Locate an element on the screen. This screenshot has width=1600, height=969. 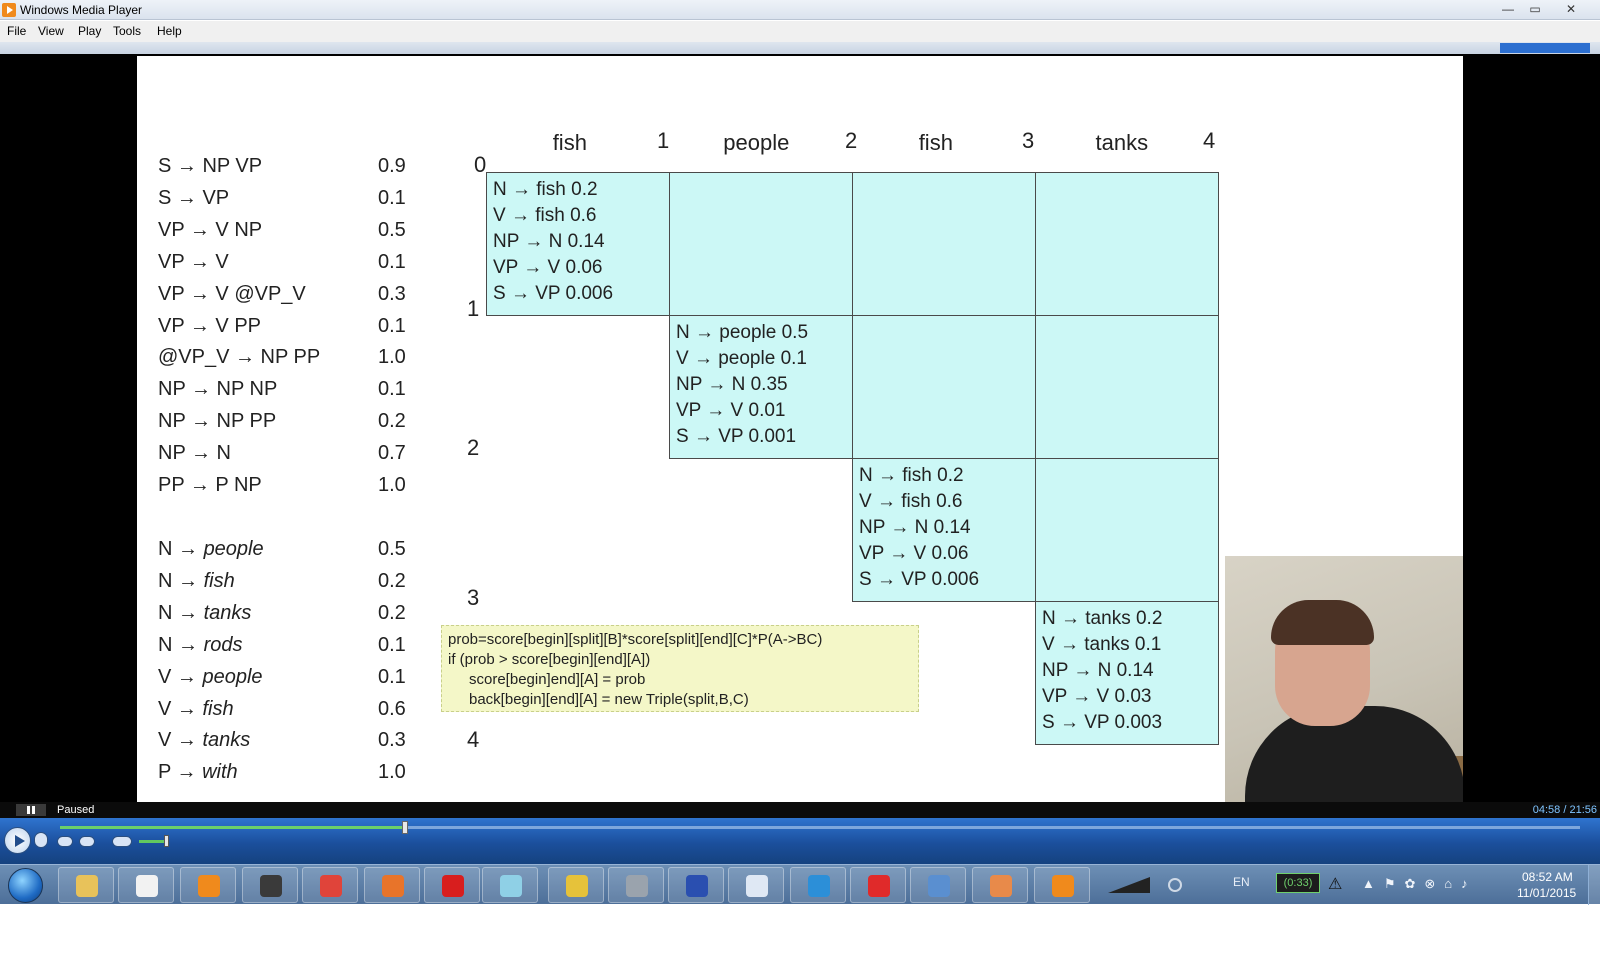
previous-button is located at coordinates (65, 841).